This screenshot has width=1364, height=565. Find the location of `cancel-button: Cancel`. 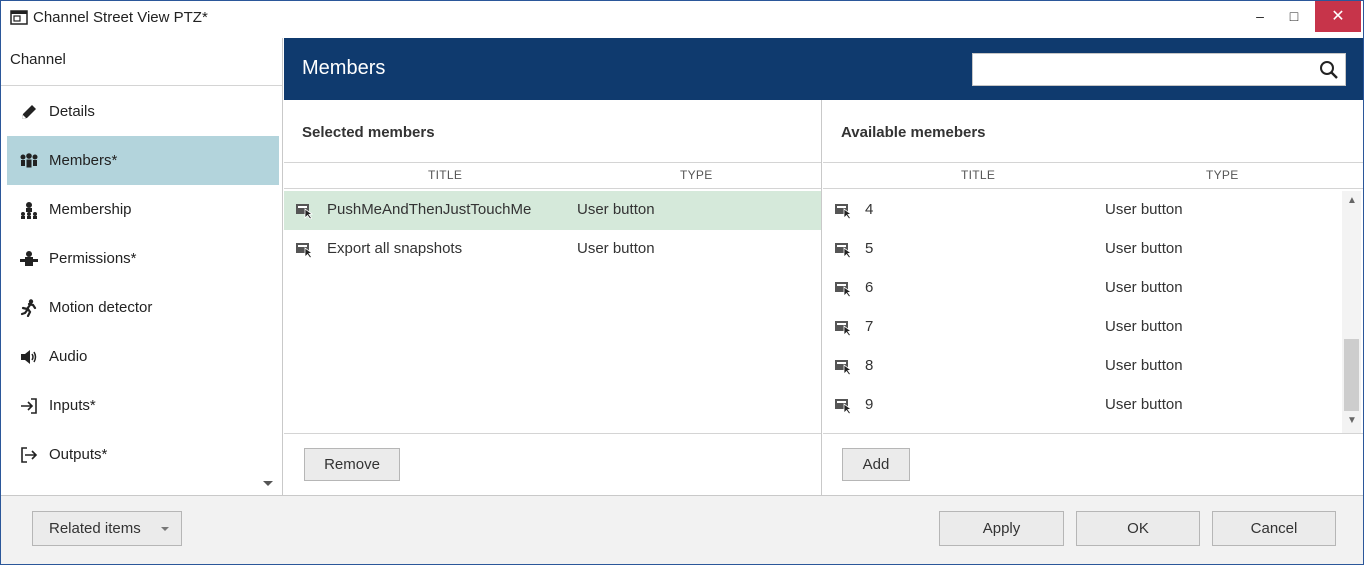

cancel-button: Cancel is located at coordinates (1274, 528).